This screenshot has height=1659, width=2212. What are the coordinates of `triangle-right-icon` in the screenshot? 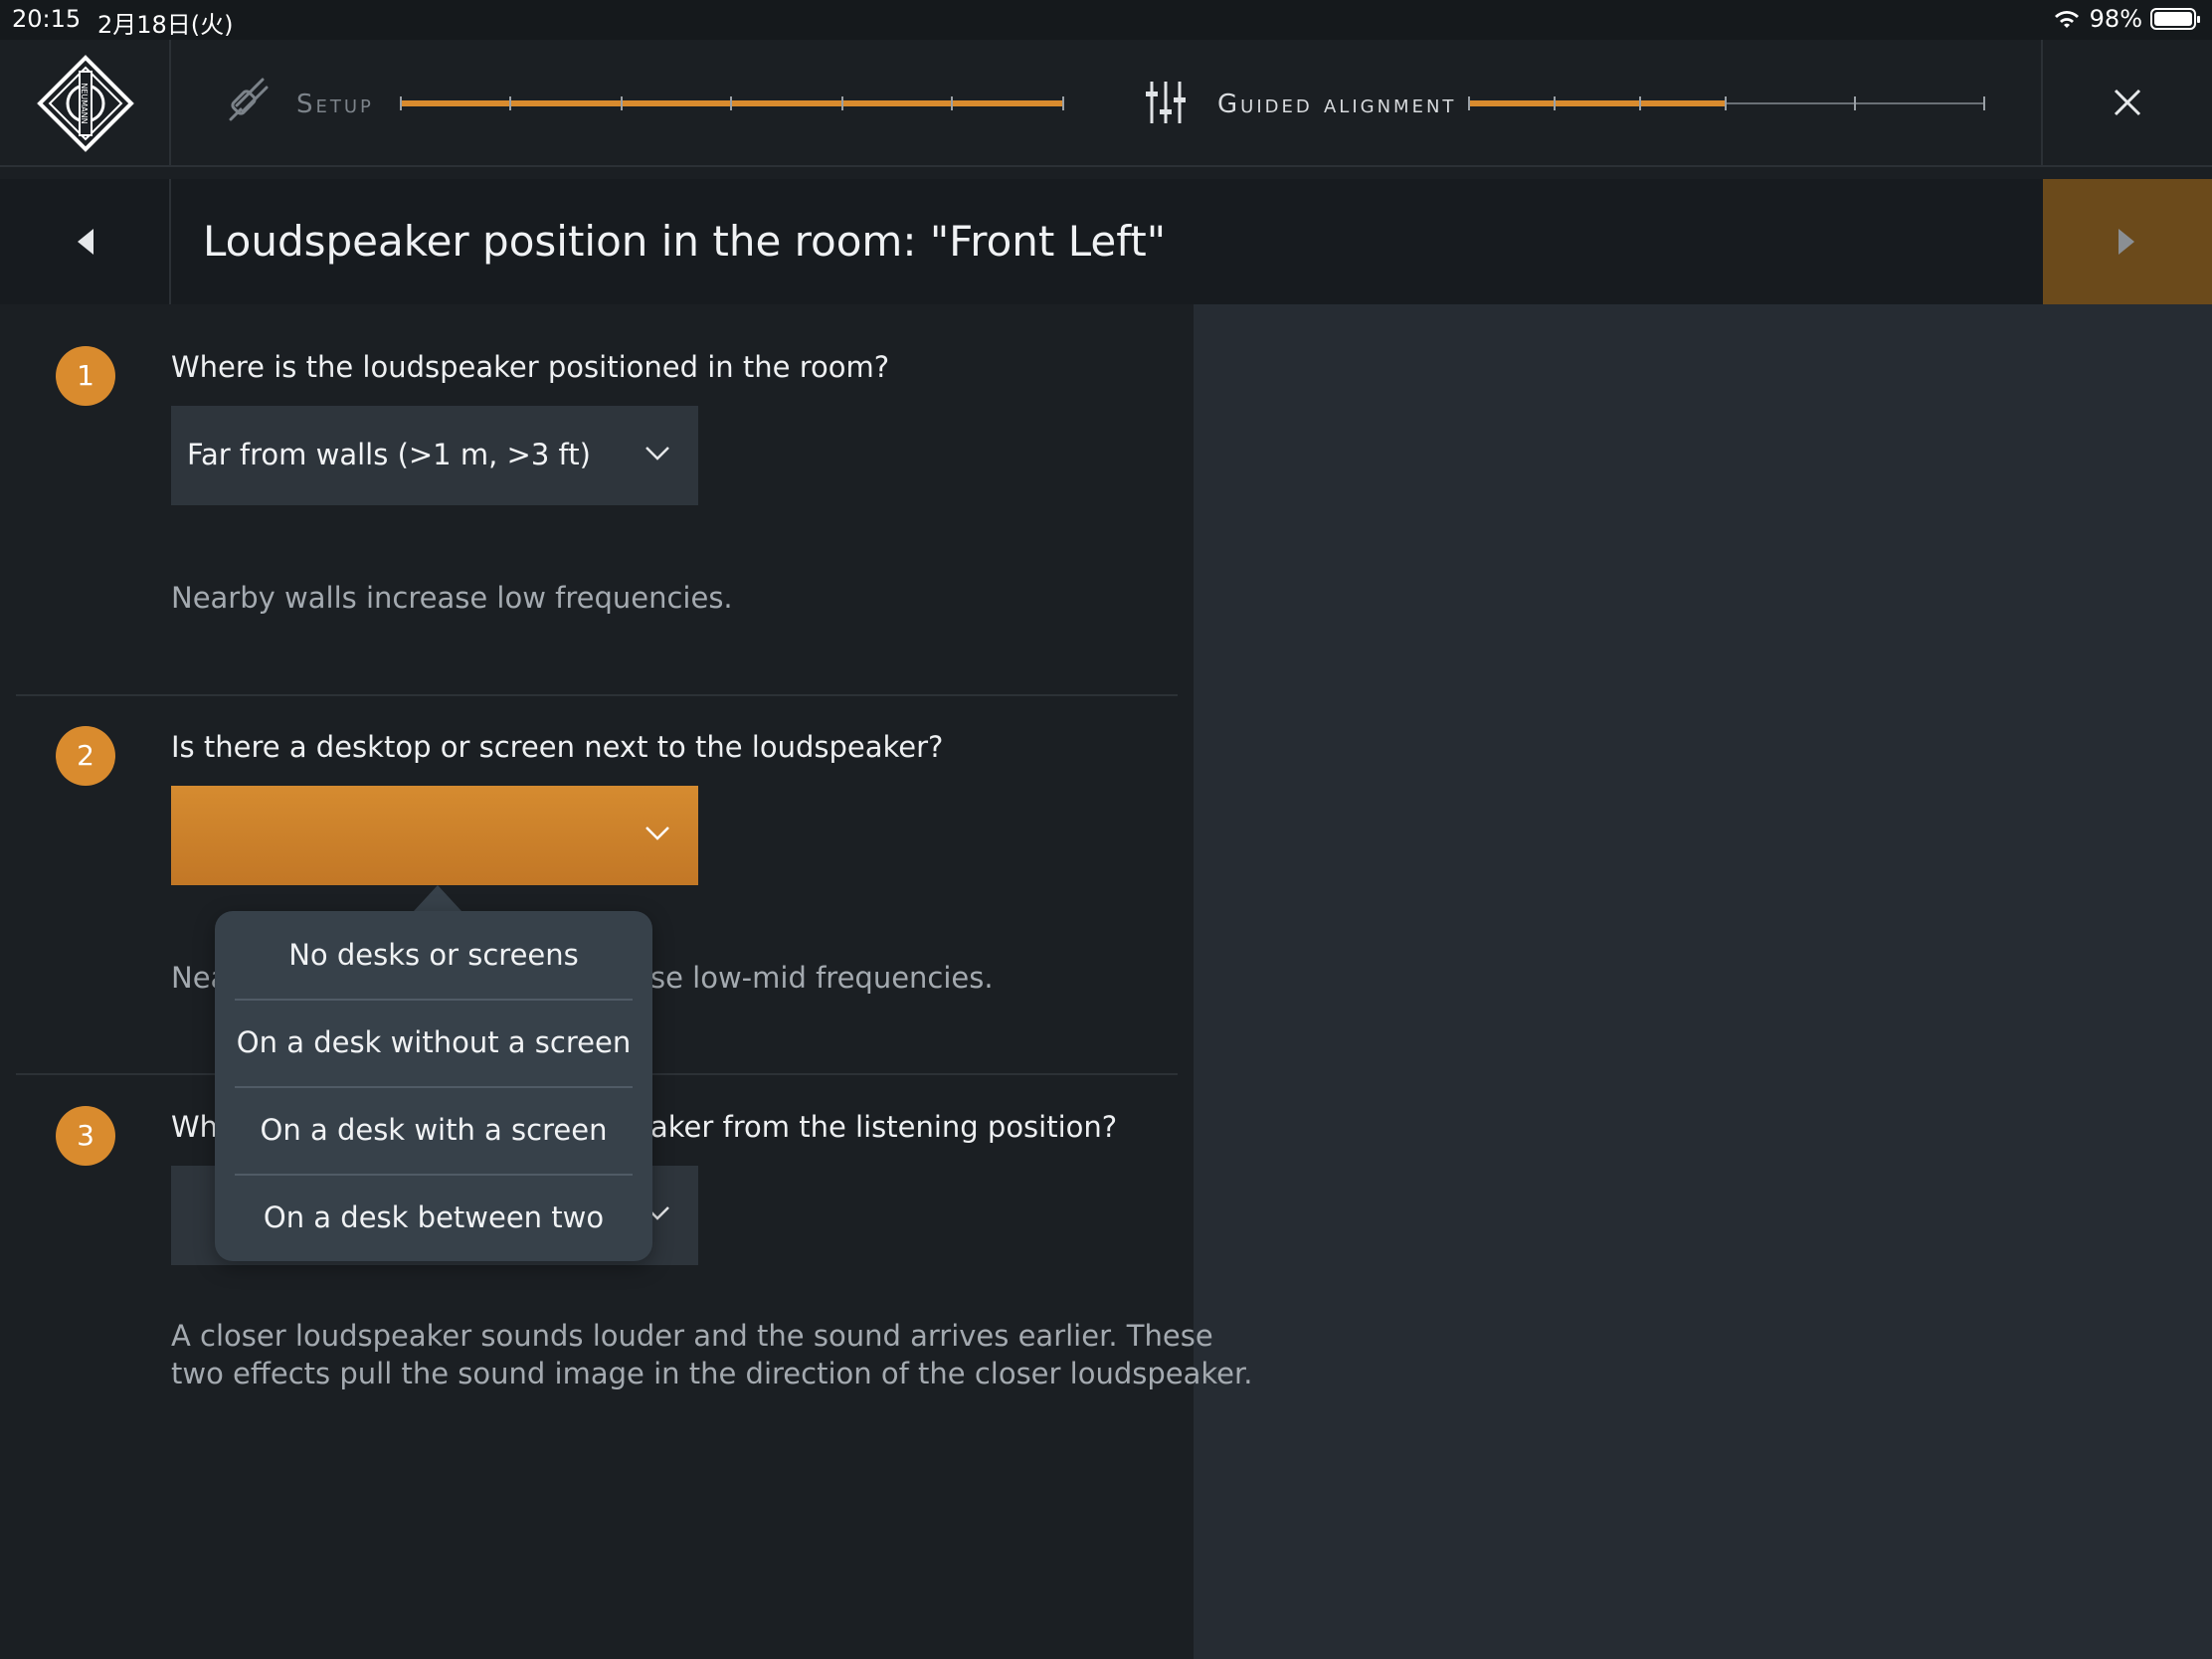 It's located at (2126, 242).